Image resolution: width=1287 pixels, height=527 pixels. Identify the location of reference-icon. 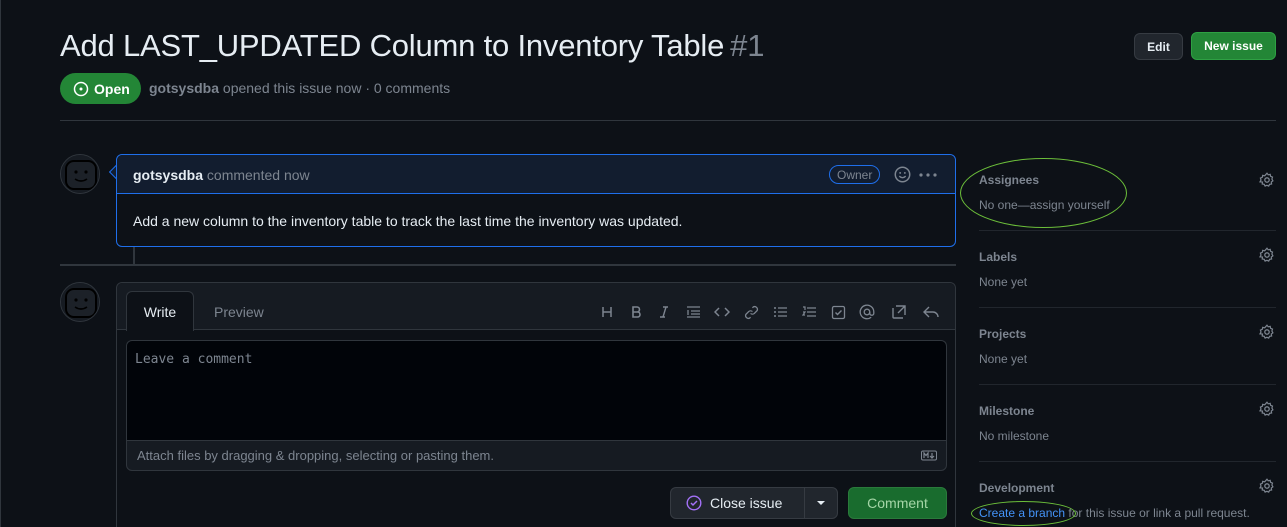
(899, 312).